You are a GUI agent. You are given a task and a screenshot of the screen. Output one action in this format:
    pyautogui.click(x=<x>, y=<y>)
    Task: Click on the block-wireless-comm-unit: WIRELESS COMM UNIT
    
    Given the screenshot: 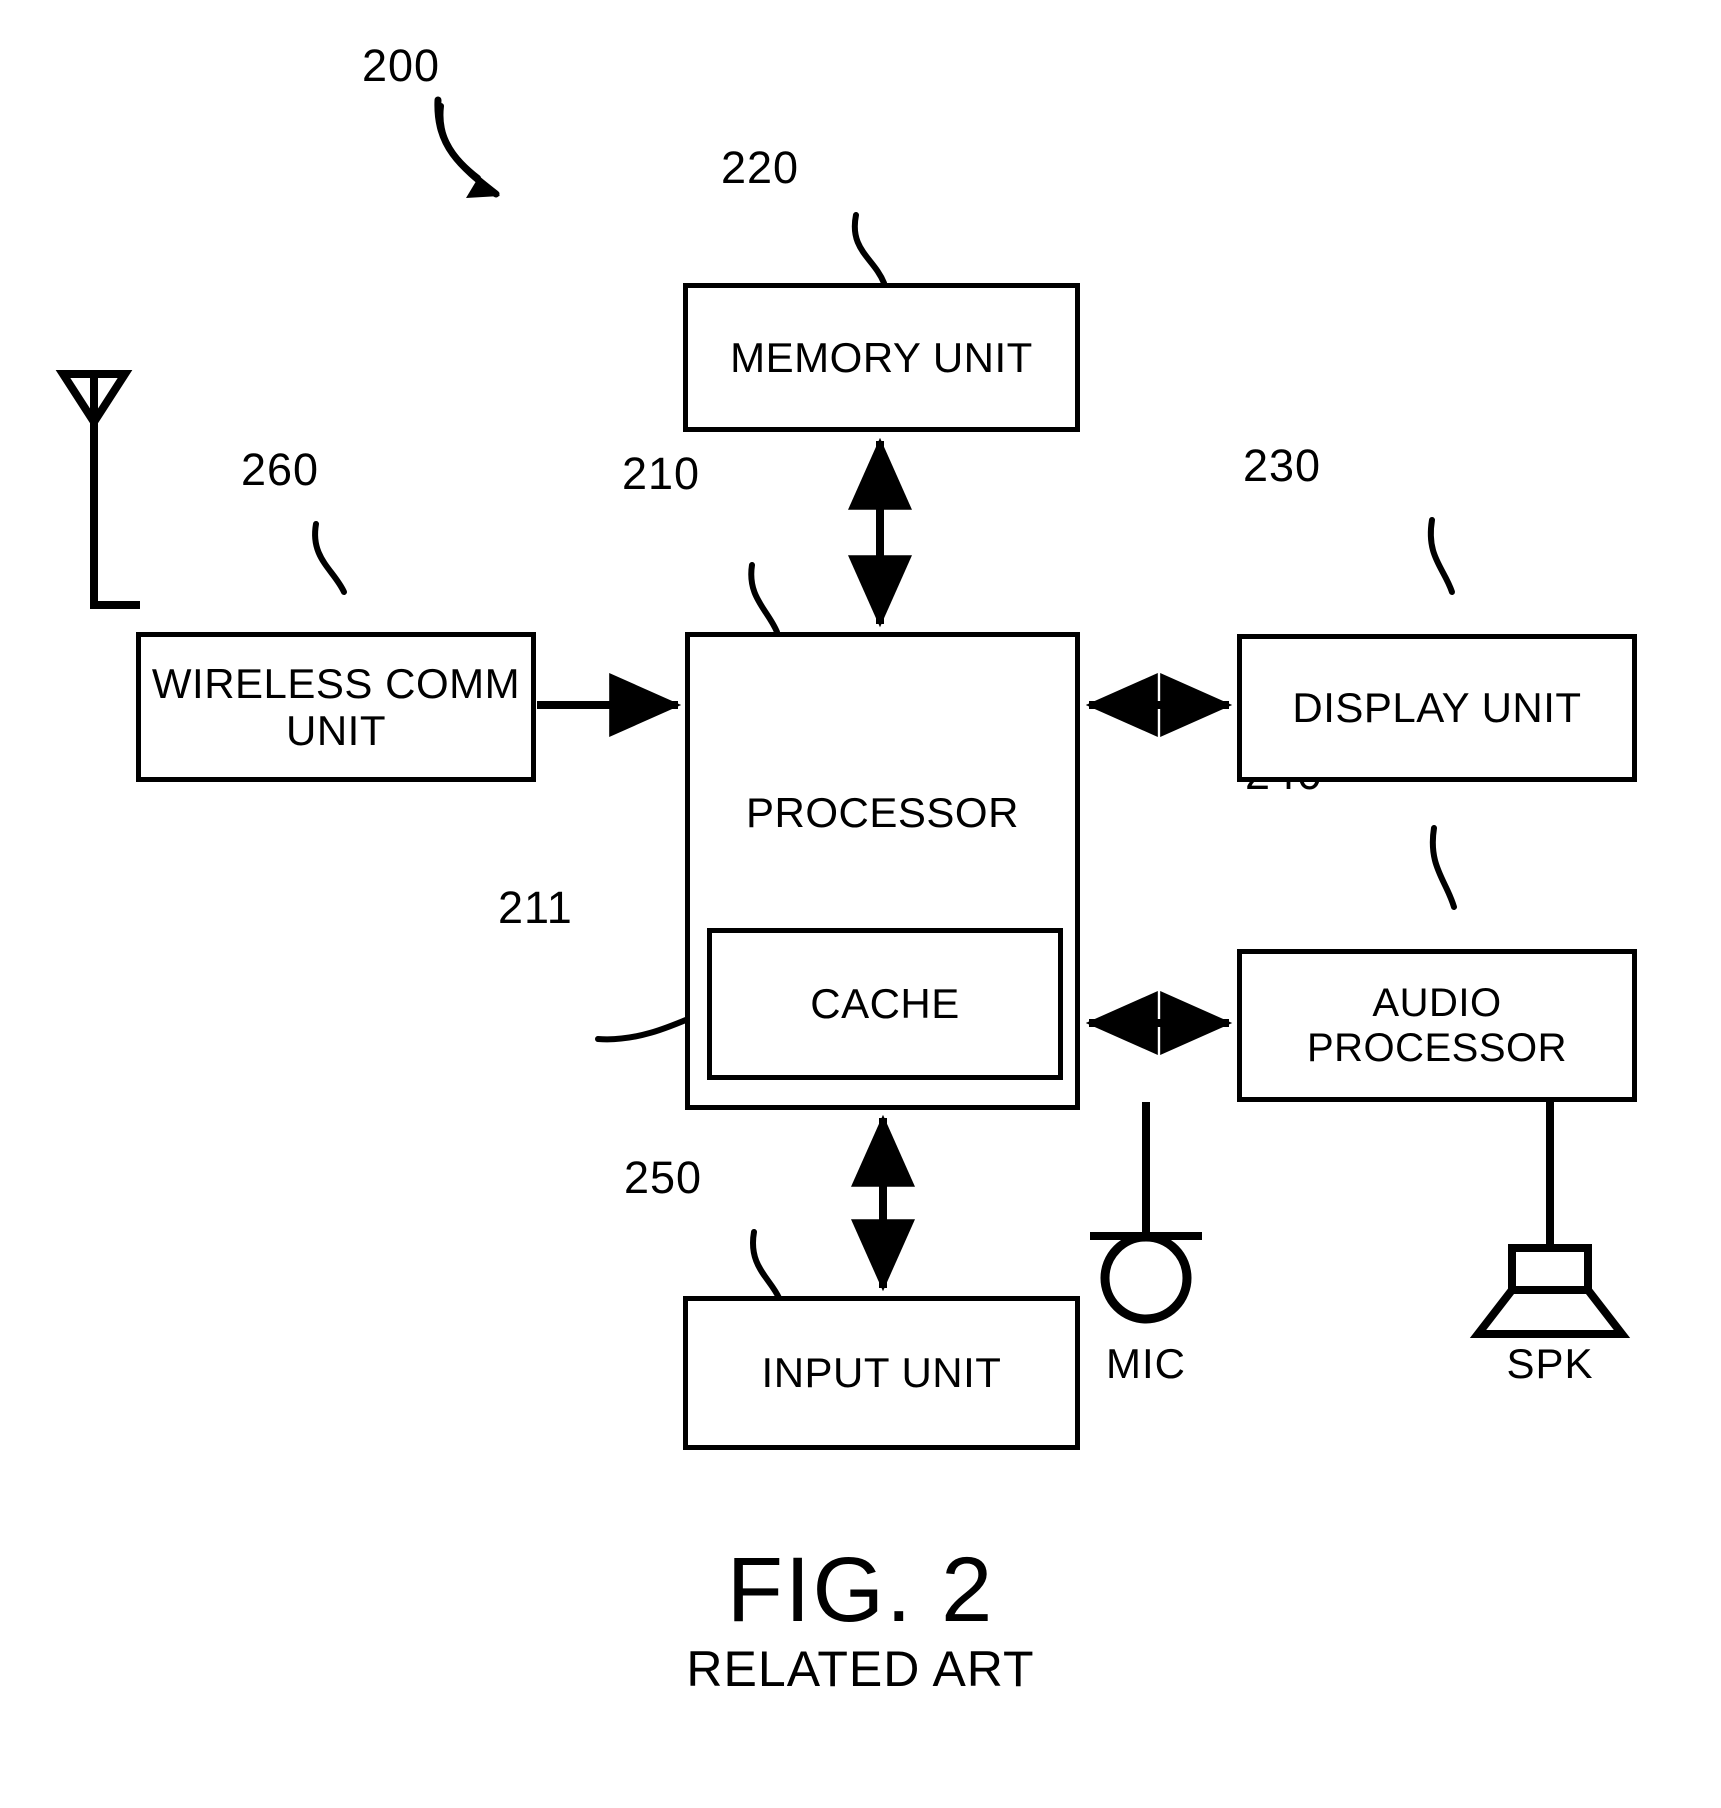 What is the action you would take?
    pyautogui.click(x=336, y=707)
    